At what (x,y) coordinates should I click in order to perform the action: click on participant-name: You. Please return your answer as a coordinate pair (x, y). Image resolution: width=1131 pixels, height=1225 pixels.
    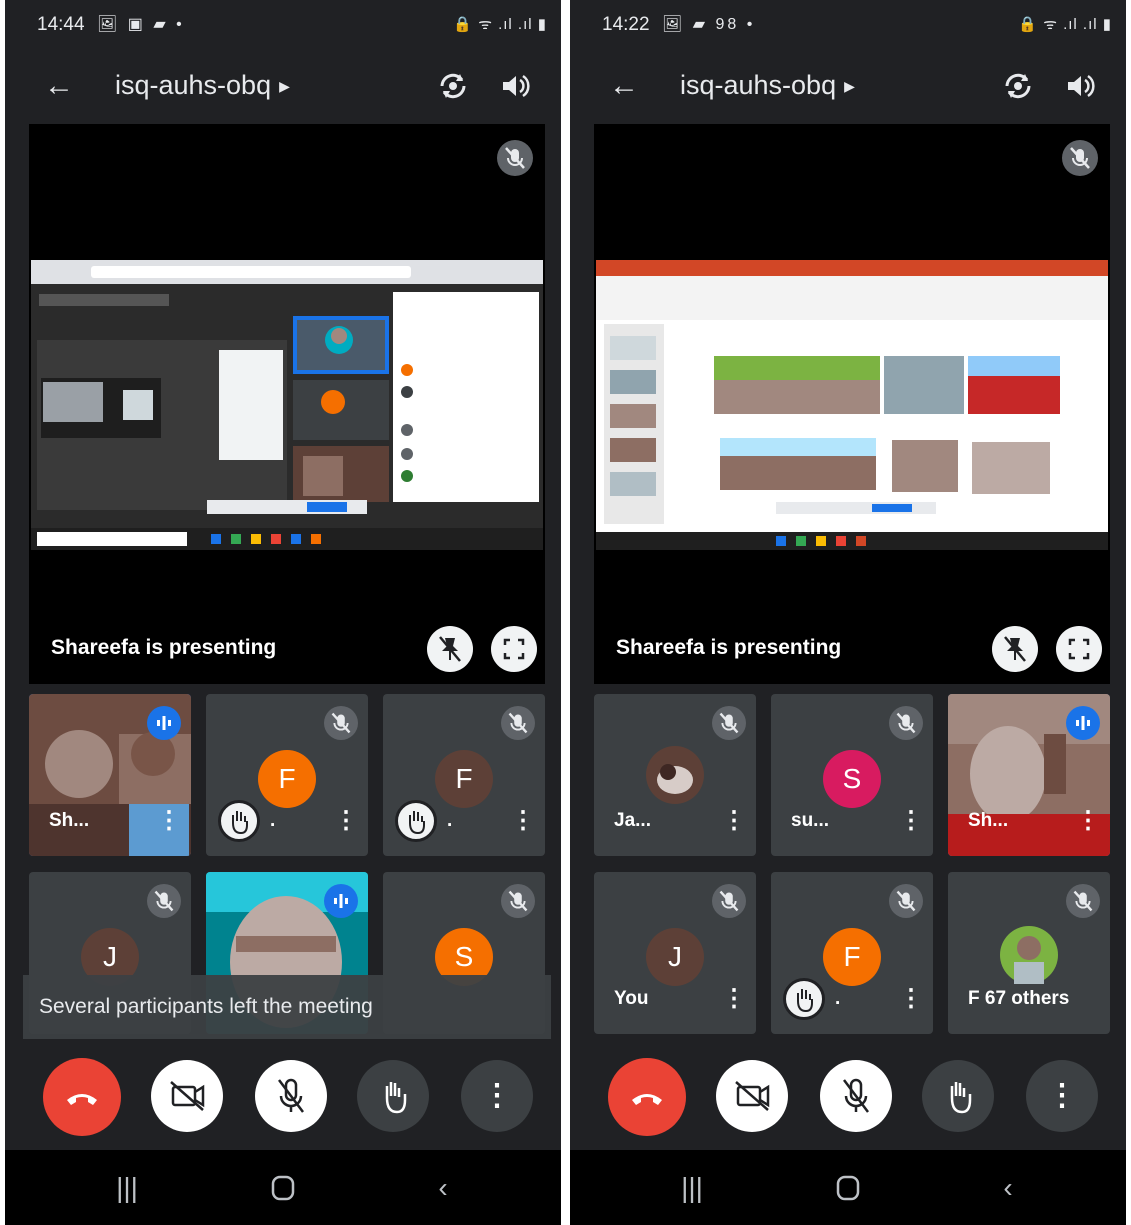
    Looking at the image, I should click on (631, 998).